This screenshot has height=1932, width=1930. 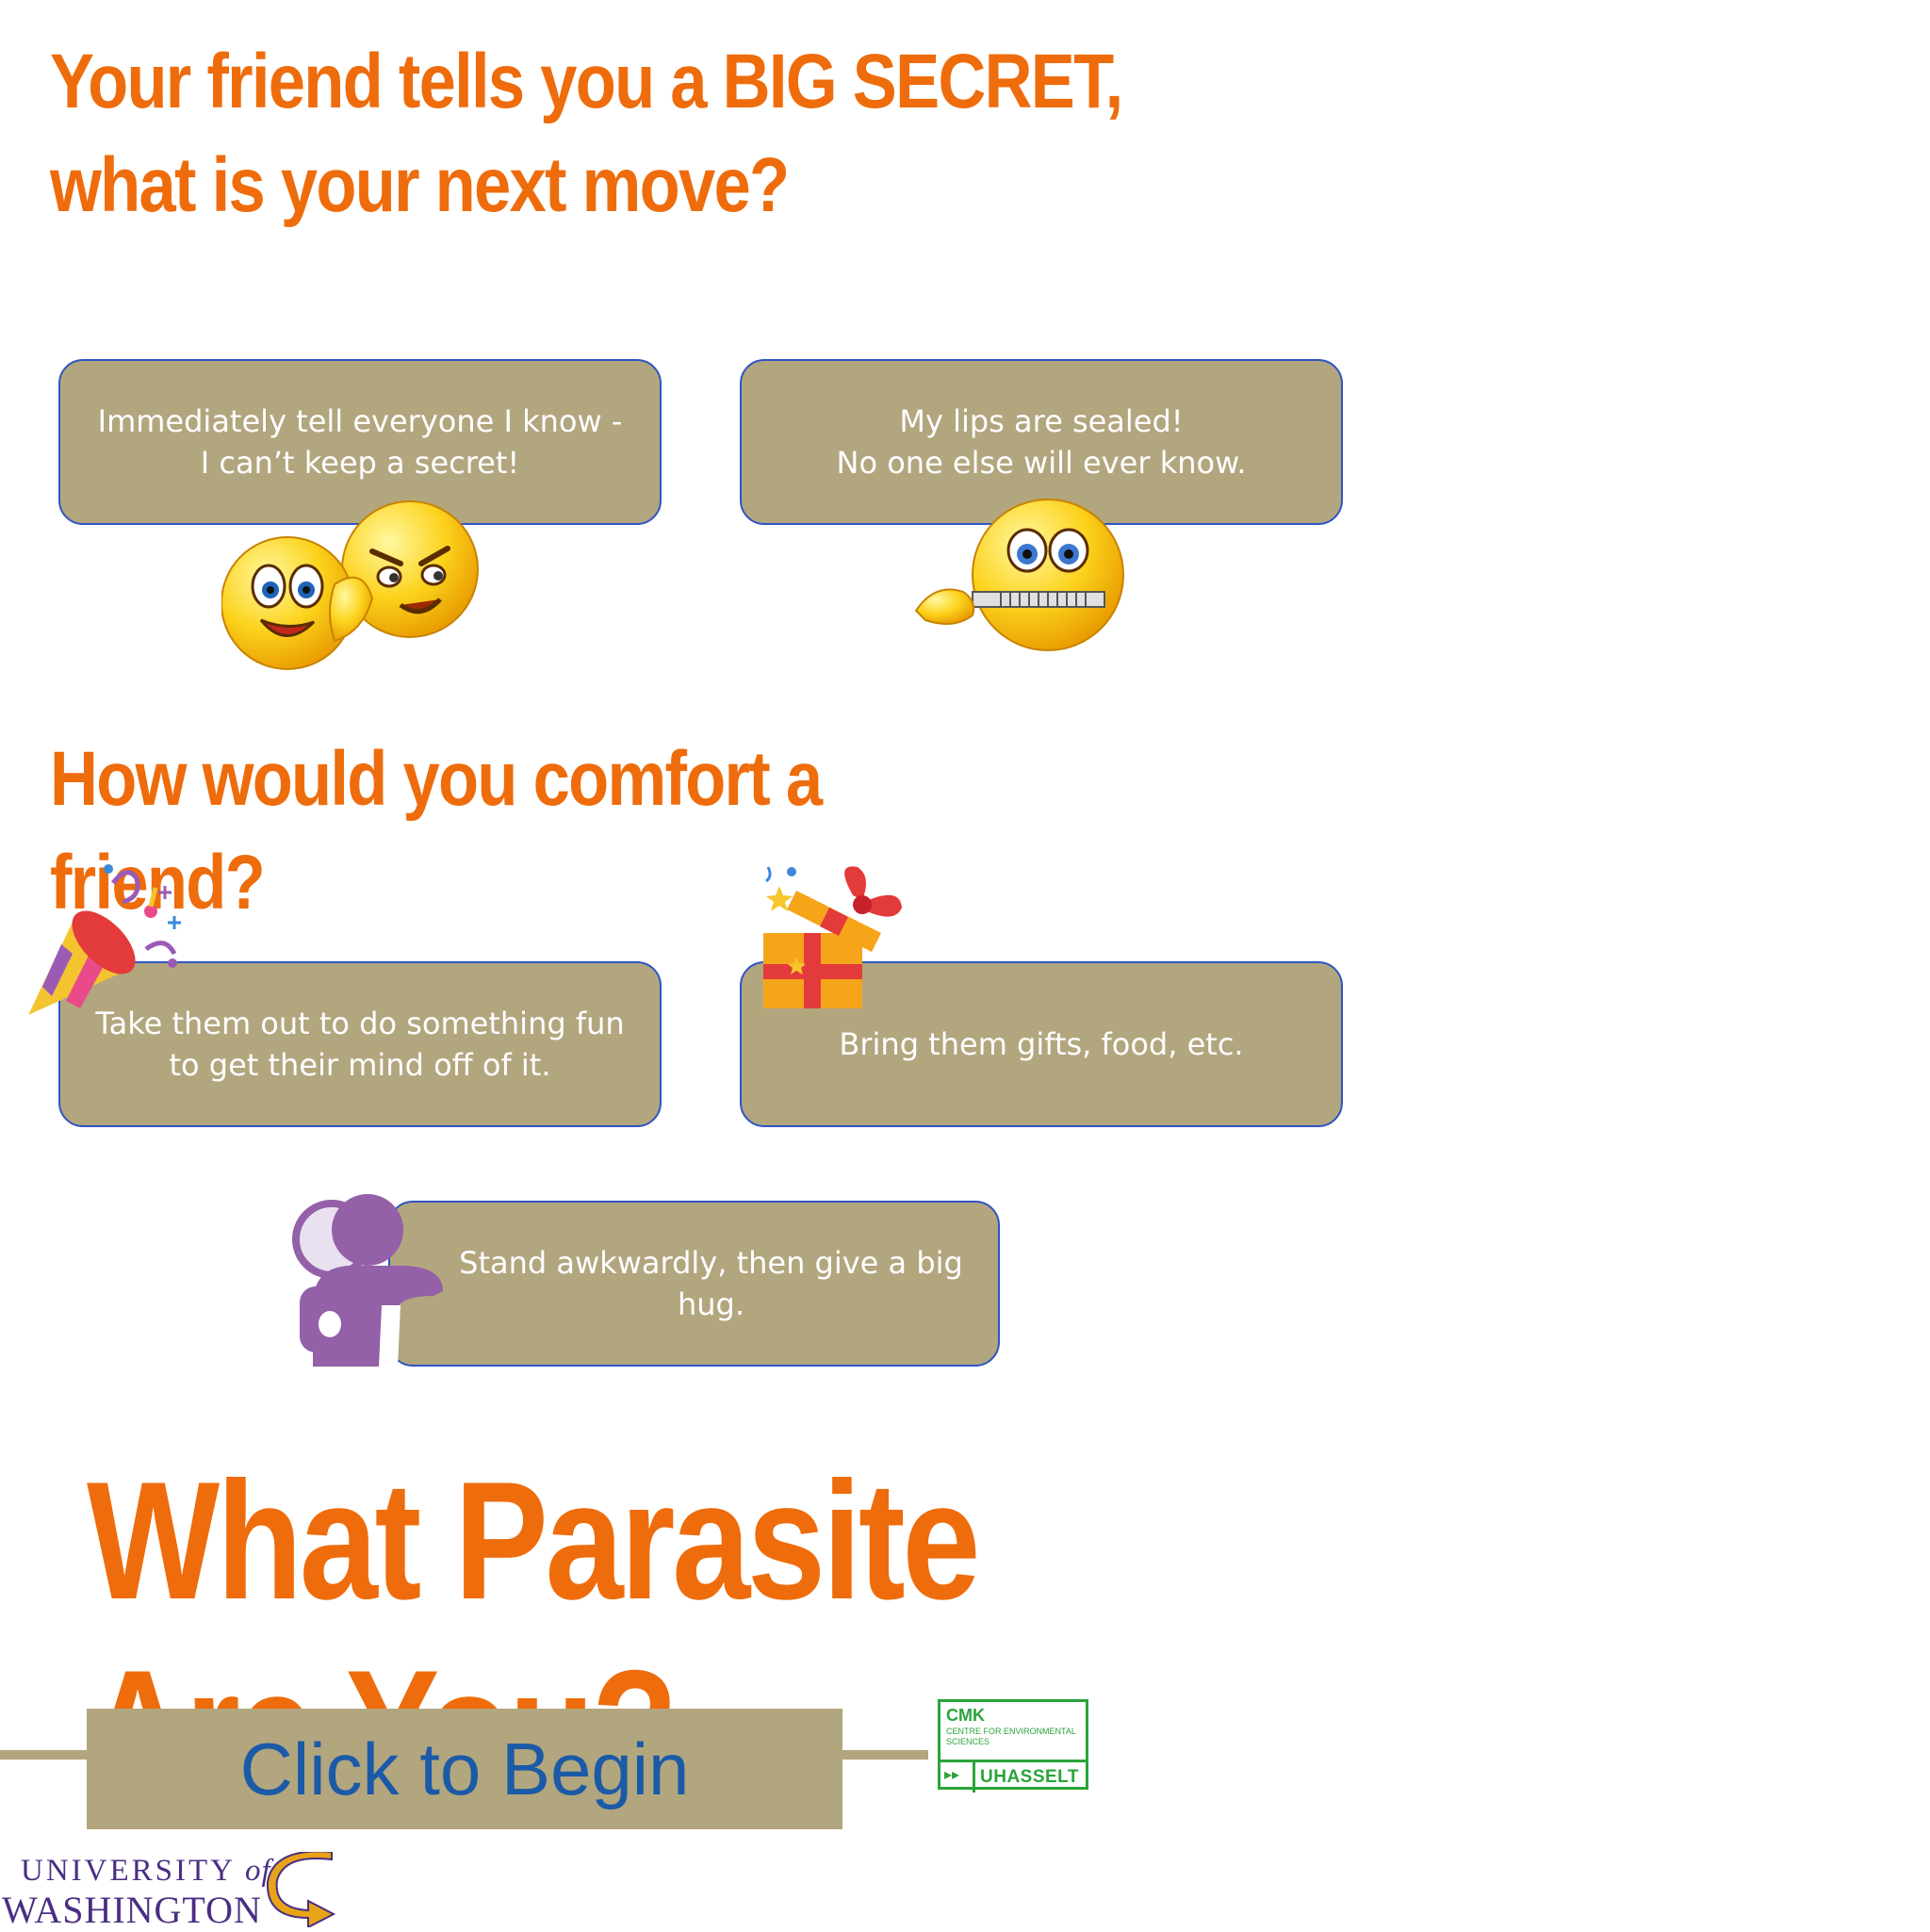 I want to click on begin-button-line-right, so click(x=885, y=1755).